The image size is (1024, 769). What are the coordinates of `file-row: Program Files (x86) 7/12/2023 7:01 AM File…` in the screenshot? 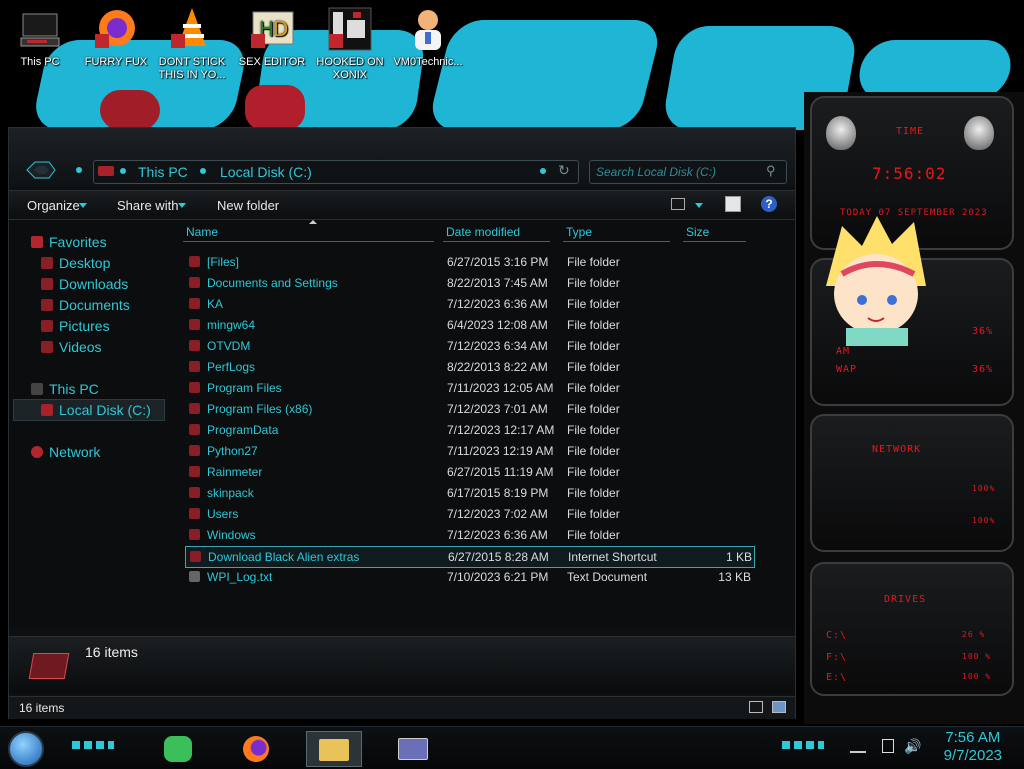 It's located at (469, 409).